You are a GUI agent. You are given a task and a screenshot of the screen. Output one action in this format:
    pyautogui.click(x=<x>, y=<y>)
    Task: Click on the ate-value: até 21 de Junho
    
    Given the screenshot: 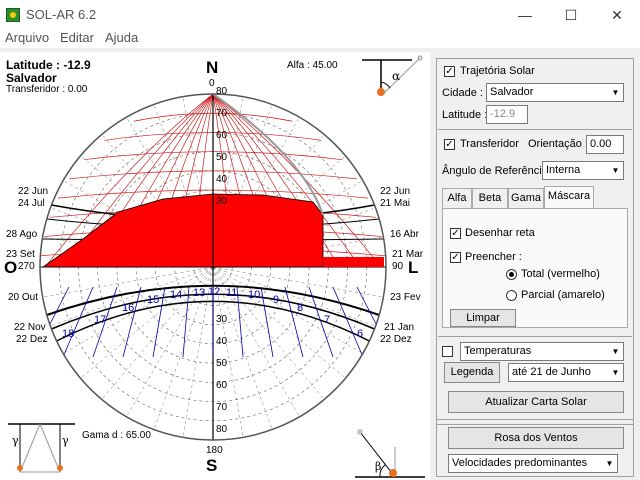 What is the action you would take?
    pyautogui.click(x=551, y=372)
    